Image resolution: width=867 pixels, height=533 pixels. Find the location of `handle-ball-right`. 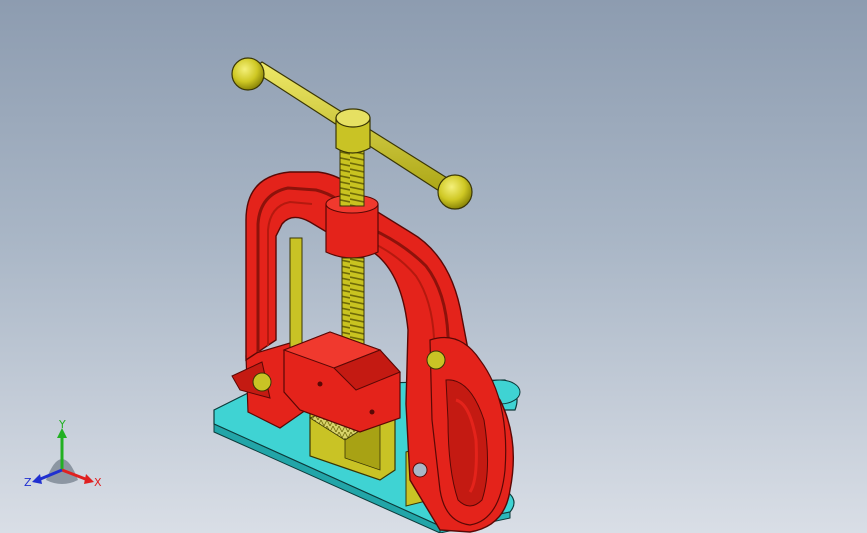

handle-ball-right is located at coordinates (455, 192).